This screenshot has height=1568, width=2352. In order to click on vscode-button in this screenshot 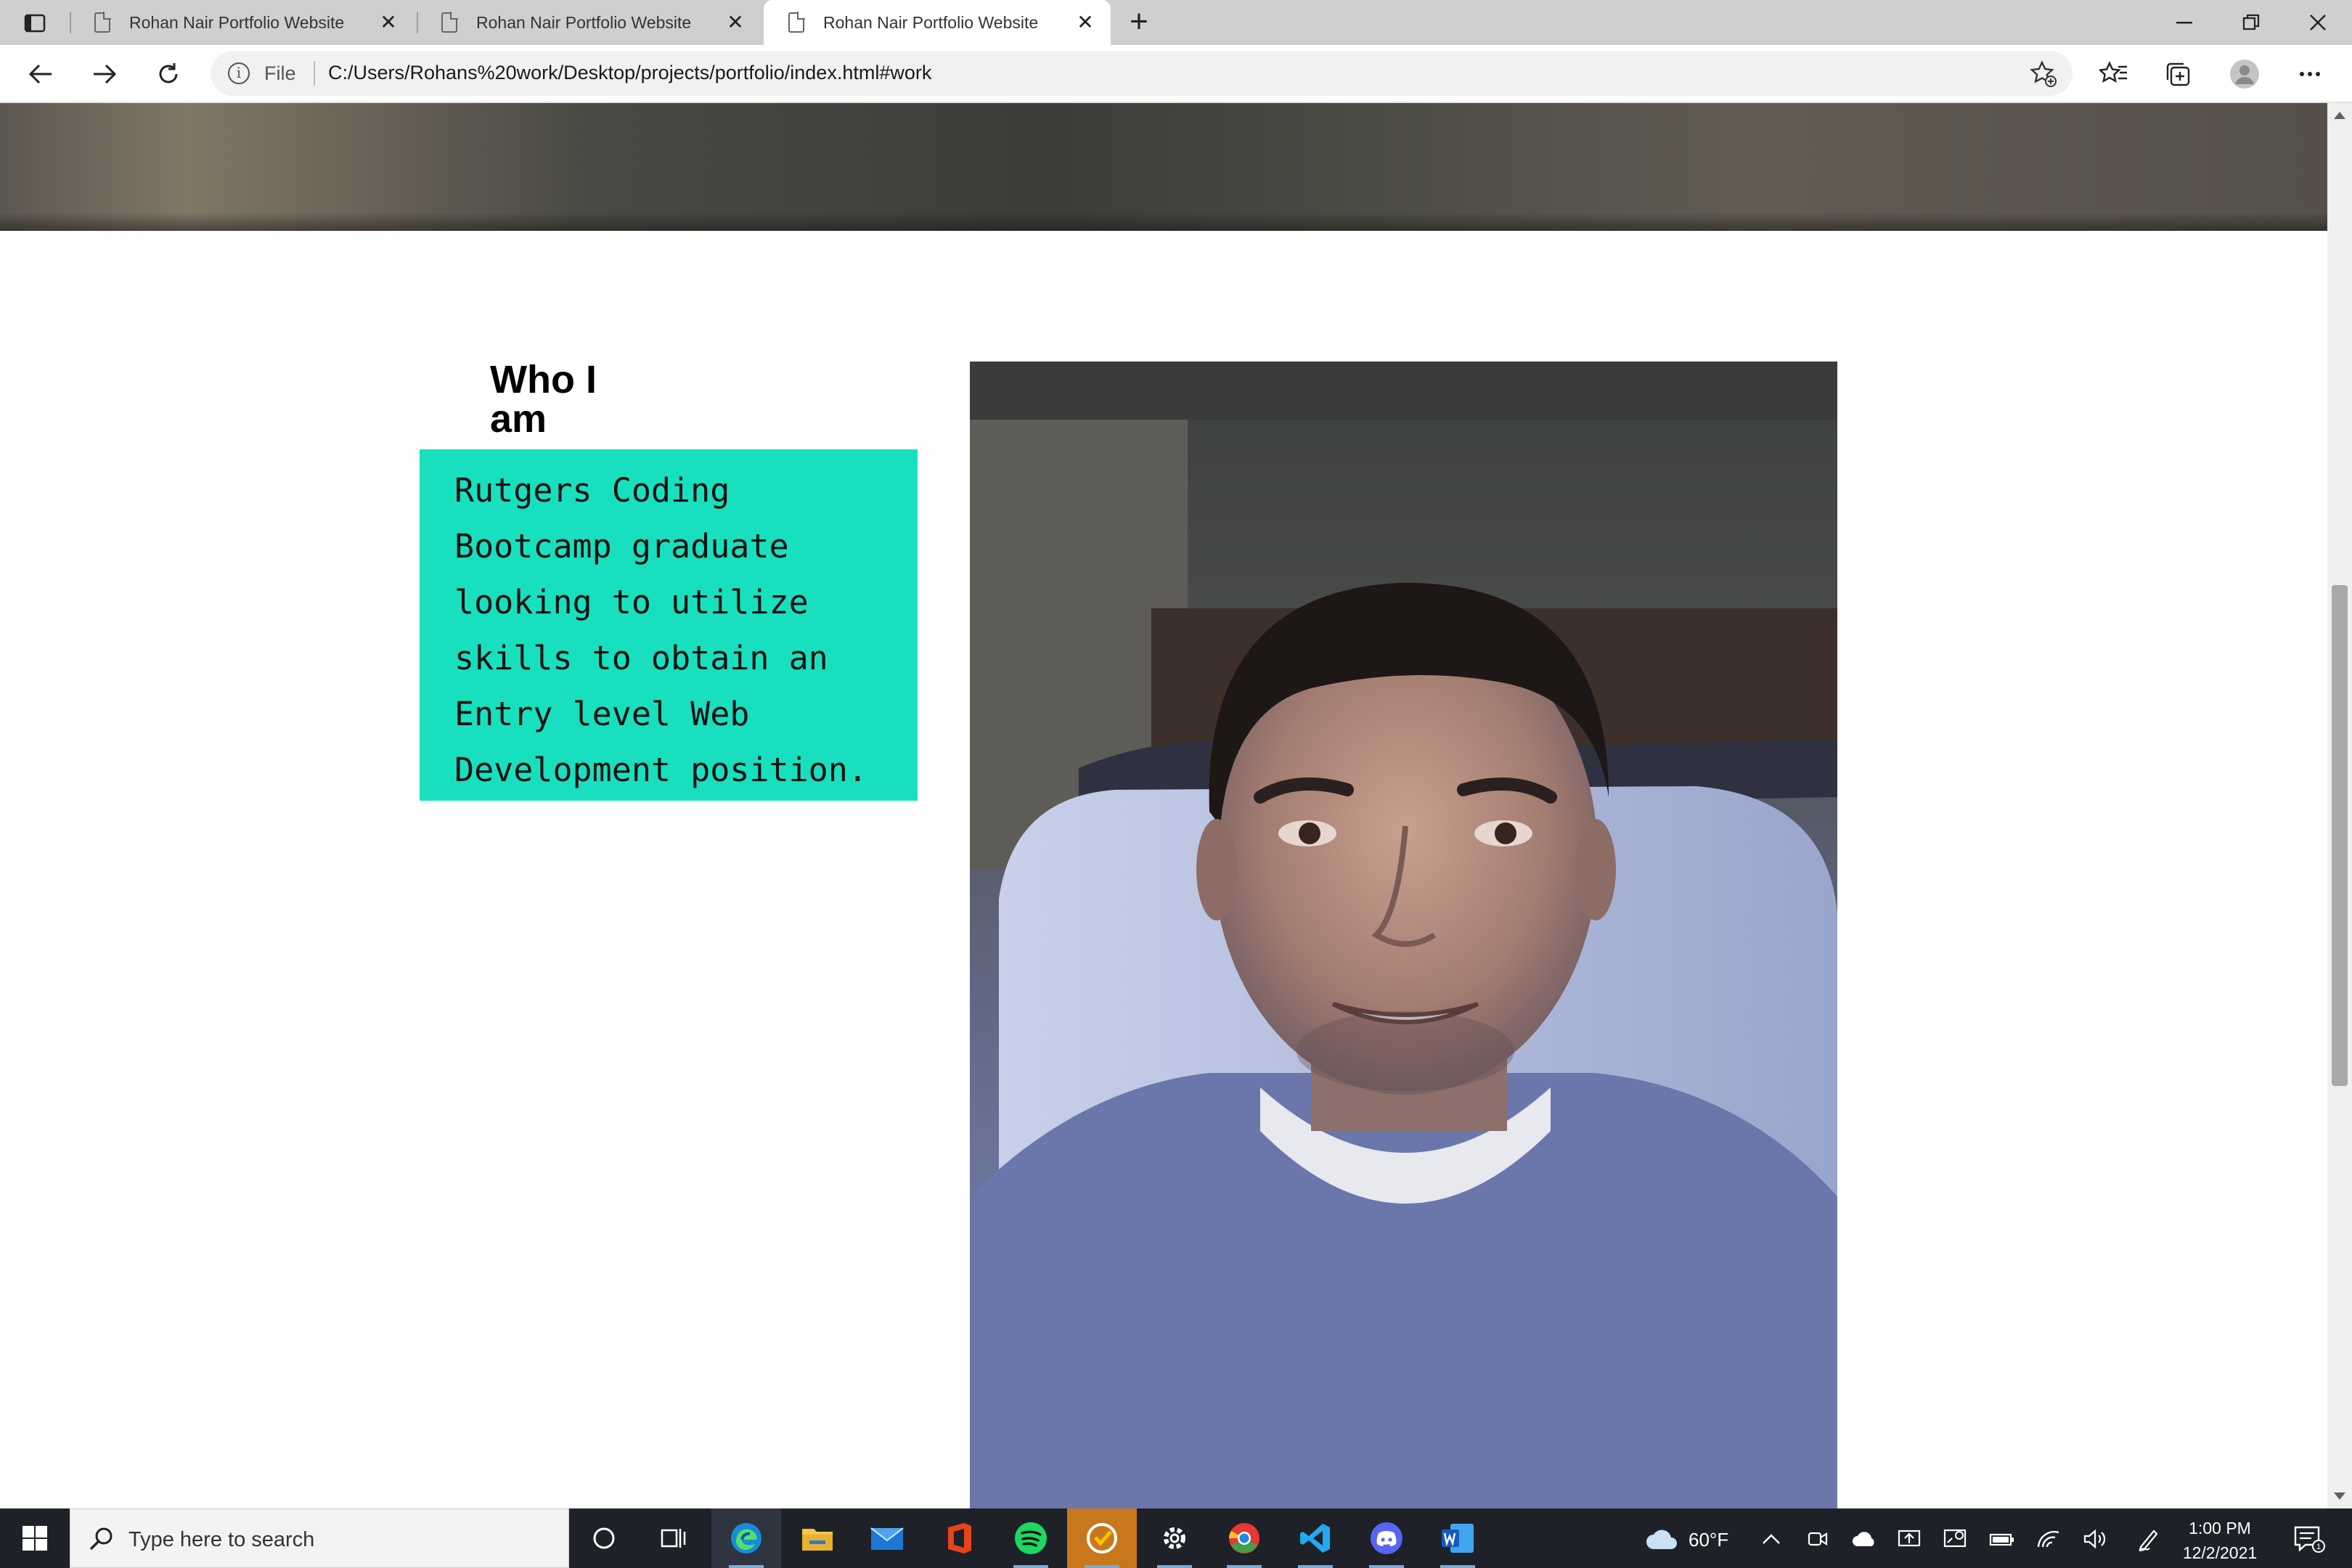, I will do `click(1315, 1538)`.